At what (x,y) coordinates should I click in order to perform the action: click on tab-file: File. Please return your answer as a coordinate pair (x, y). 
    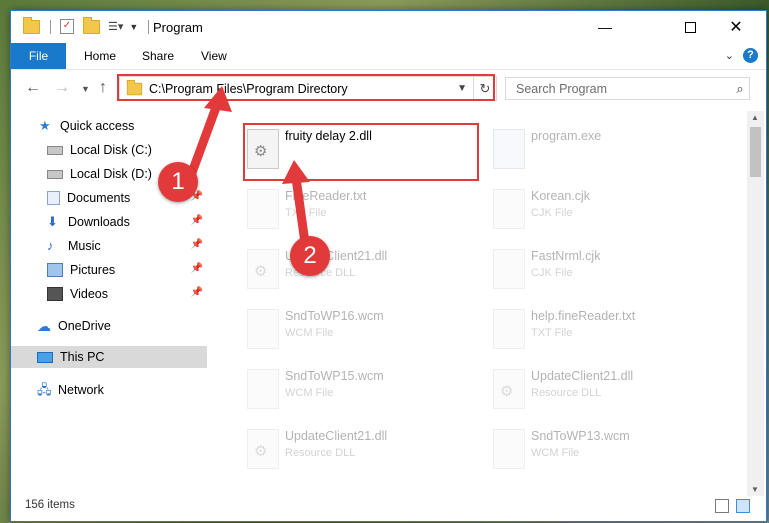
    Looking at the image, I should click on (38, 56).